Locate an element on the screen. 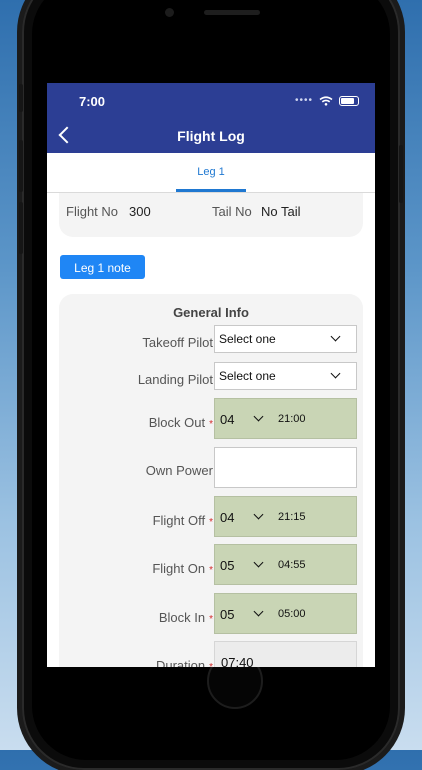 The width and height of the screenshot is (422, 770). block-in-time-field: 05 05:00 is located at coordinates (285, 613).